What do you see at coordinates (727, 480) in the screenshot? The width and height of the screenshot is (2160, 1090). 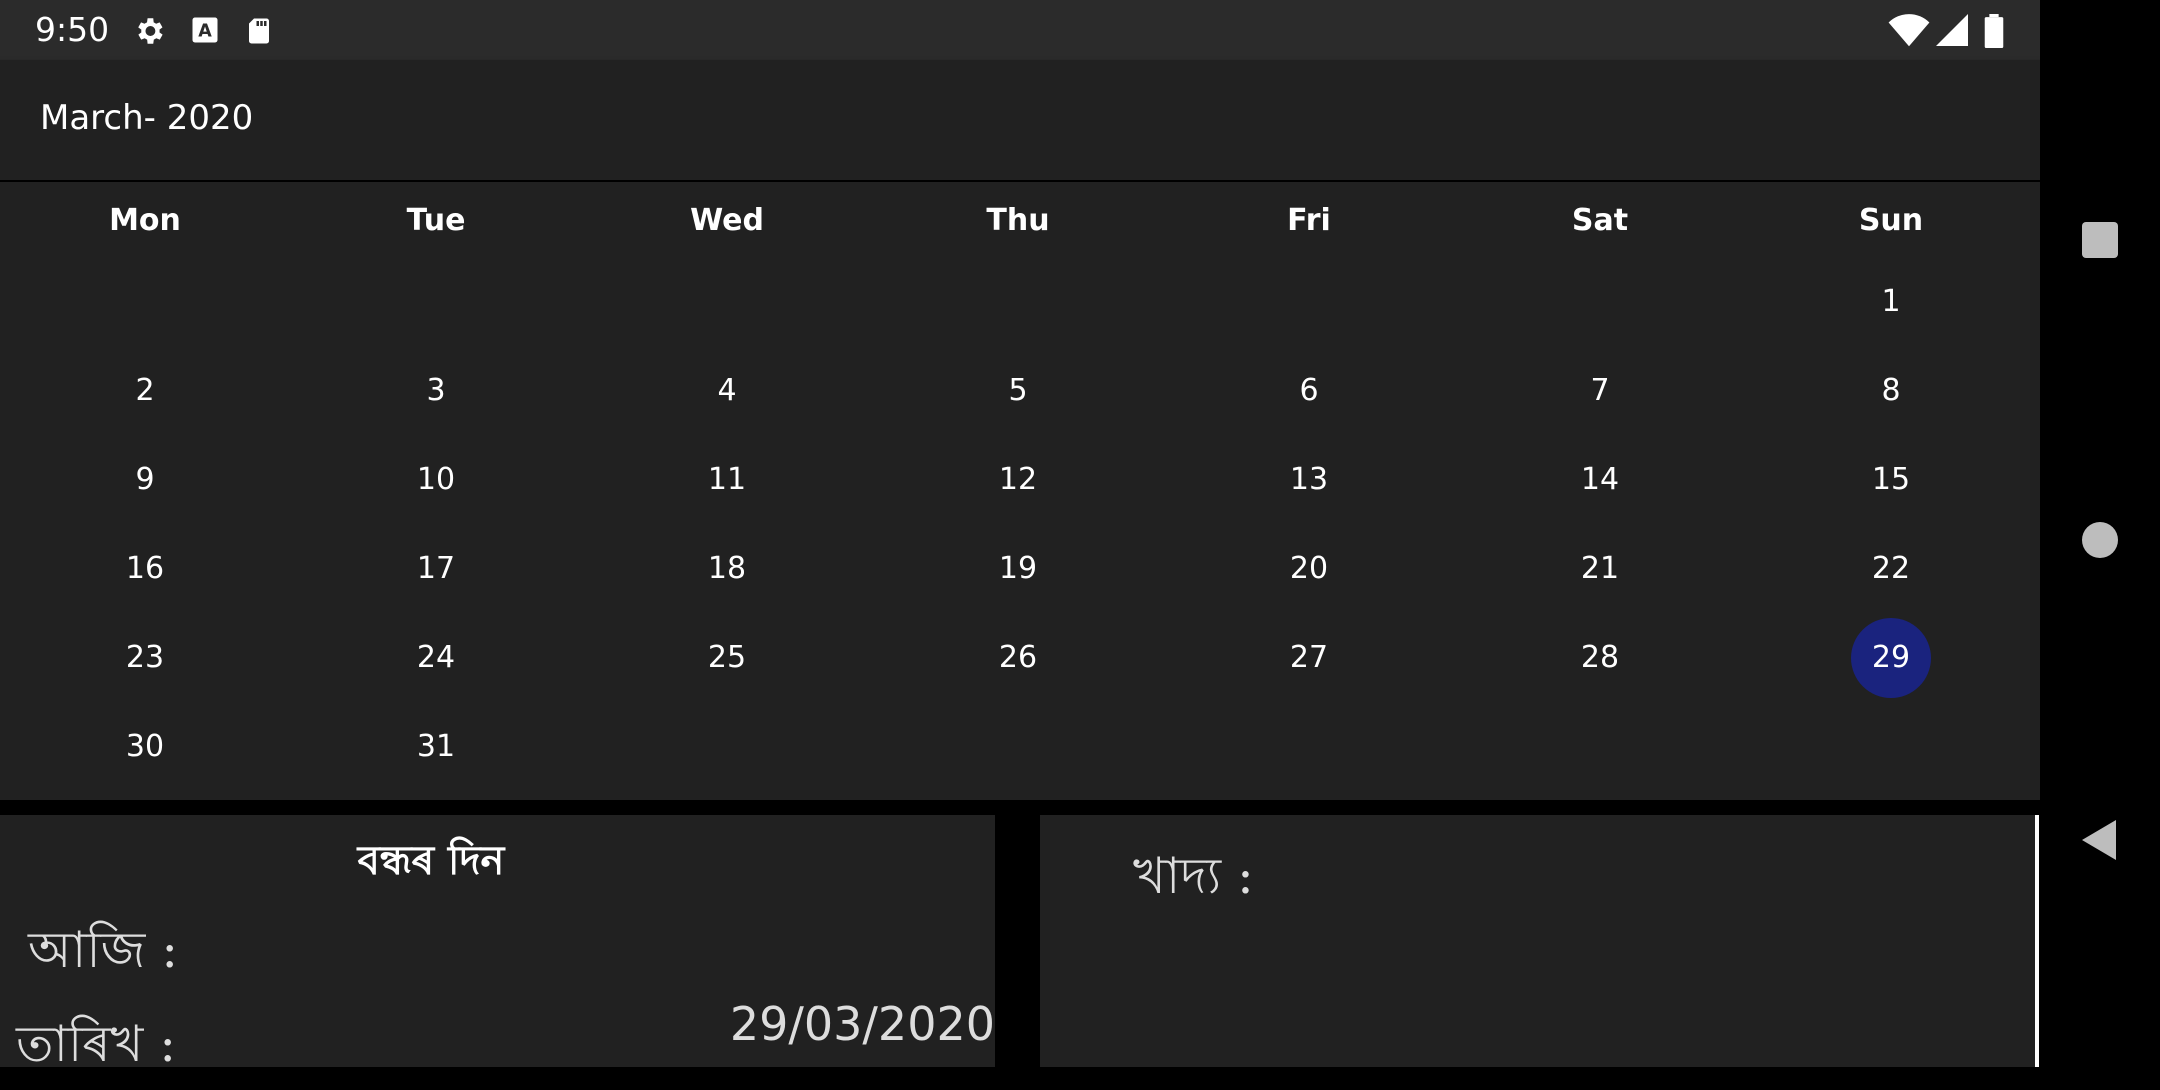 I see `day-cell-11: 11` at bounding box center [727, 480].